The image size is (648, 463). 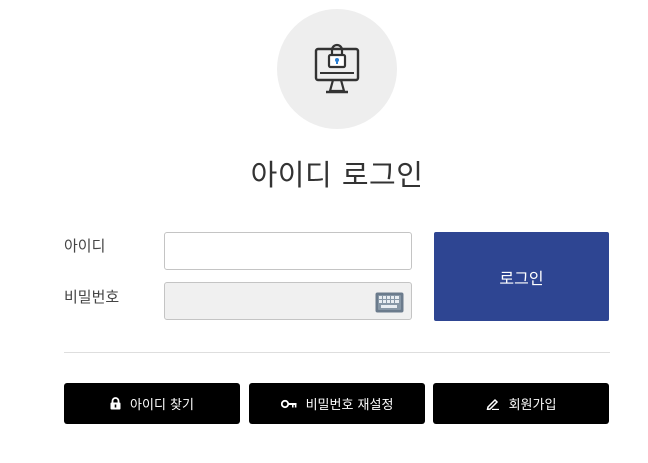 What do you see at coordinates (288, 404) in the screenshot?
I see `key-icon` at bounding box center [288, 404].